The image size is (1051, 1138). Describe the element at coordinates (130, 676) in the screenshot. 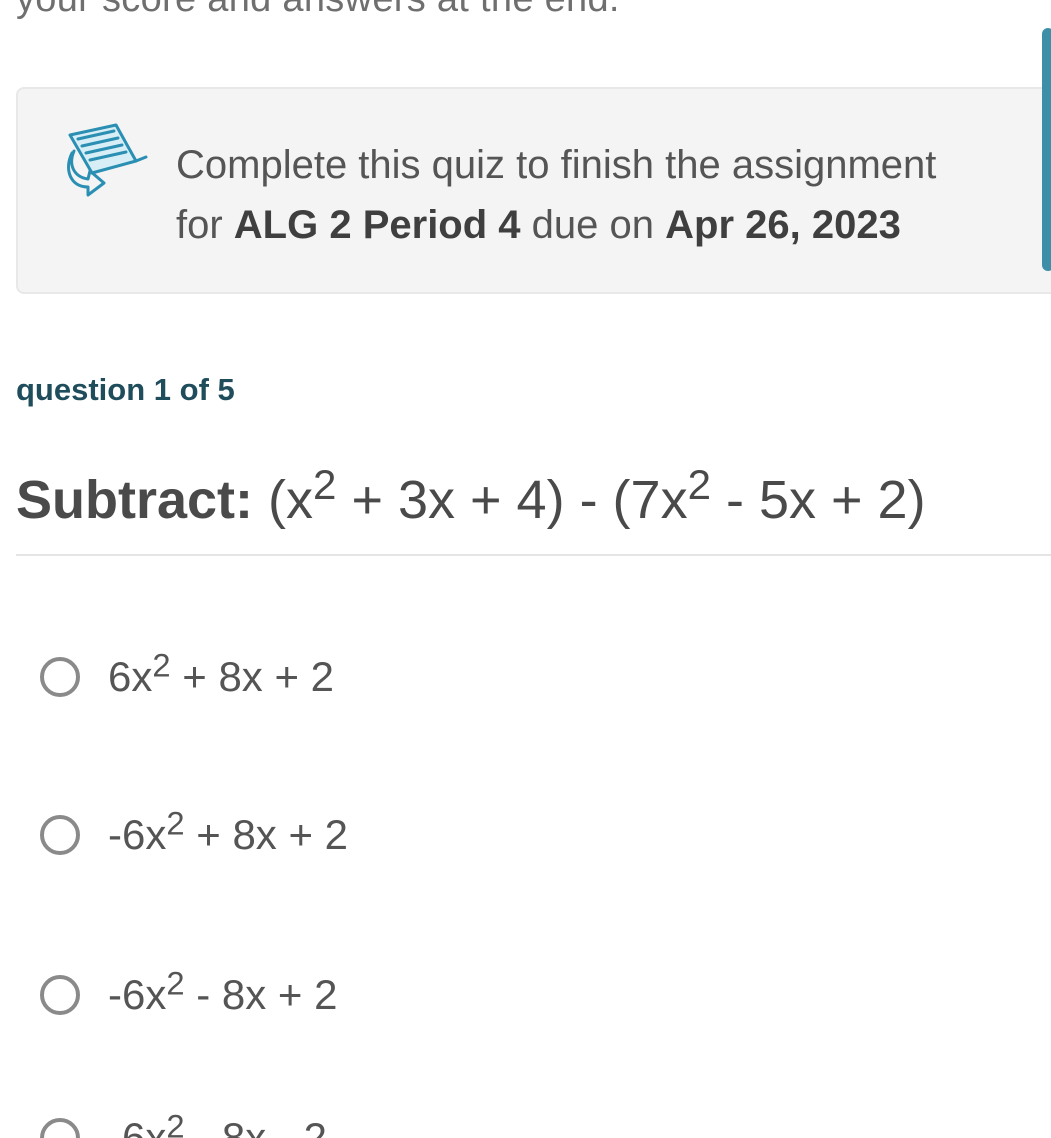

I see `option-term: 6x` at that location.